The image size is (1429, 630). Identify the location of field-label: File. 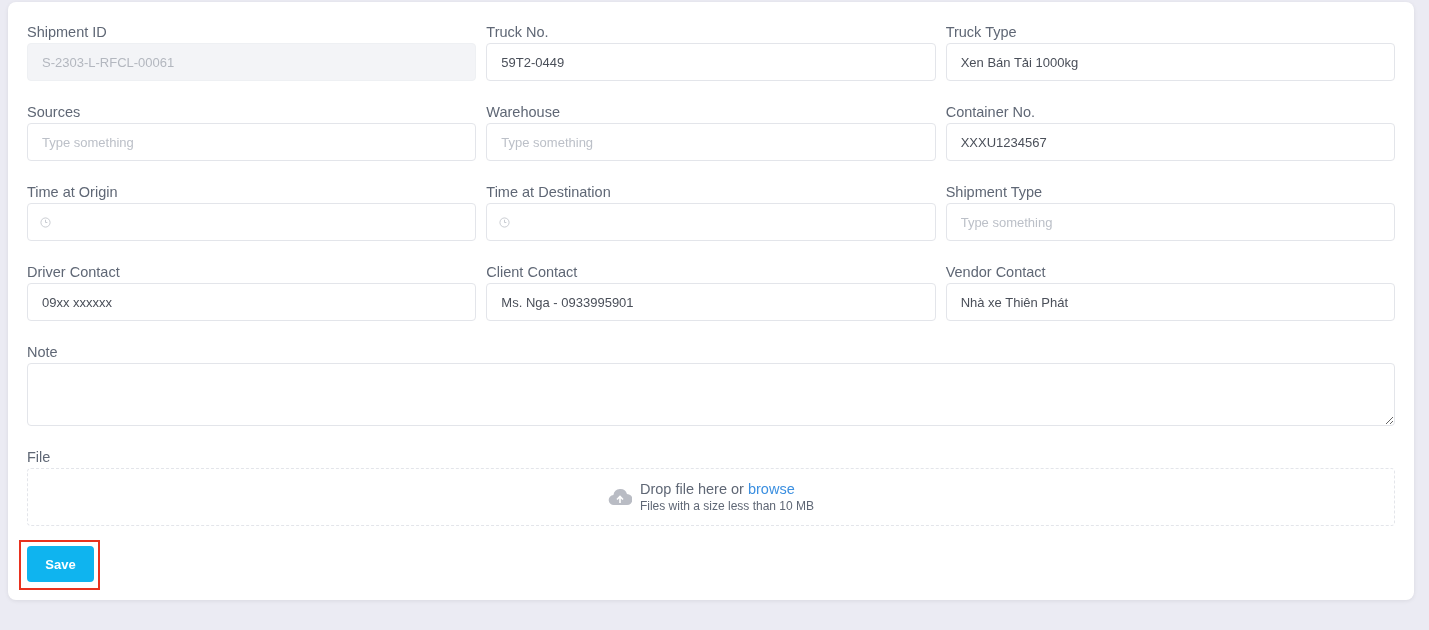
(39, 457).